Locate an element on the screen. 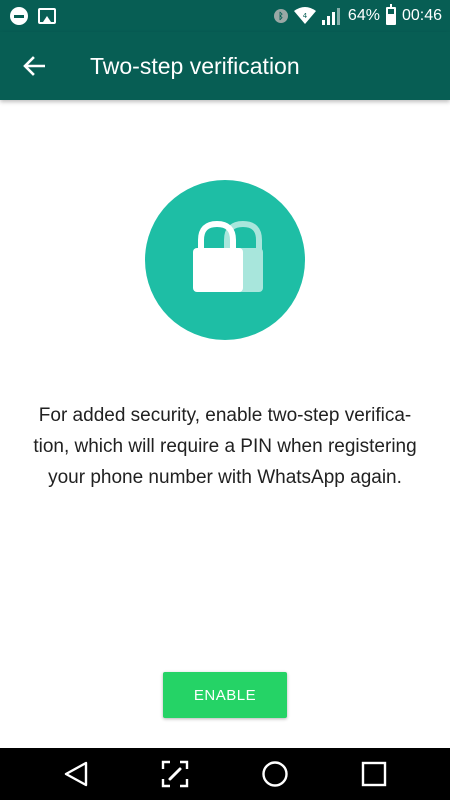  clock: 00:46 is located at coordinates (421, 15).